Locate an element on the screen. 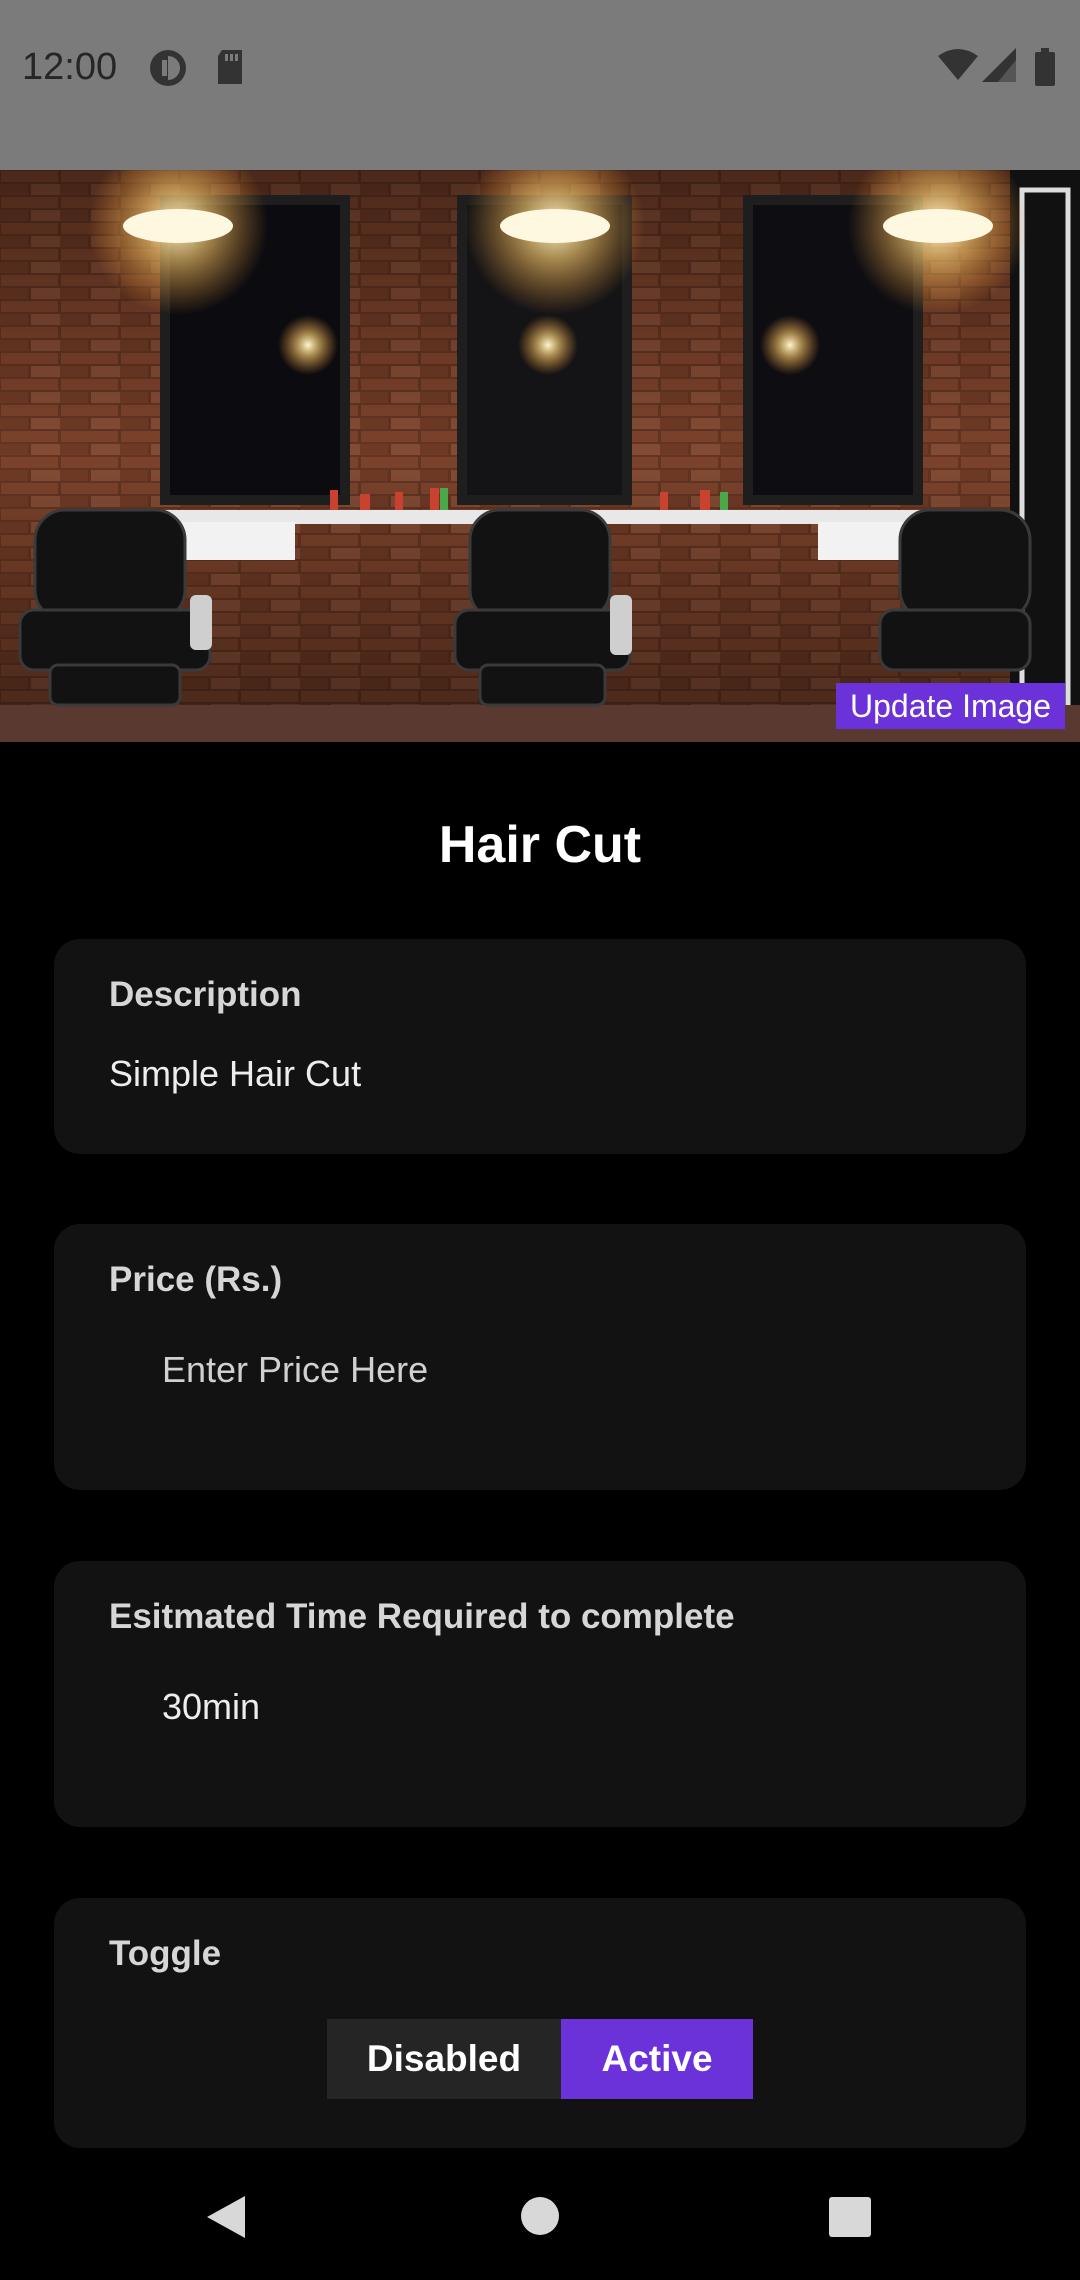  sd-card-icon is located at coordinates (230, 67).